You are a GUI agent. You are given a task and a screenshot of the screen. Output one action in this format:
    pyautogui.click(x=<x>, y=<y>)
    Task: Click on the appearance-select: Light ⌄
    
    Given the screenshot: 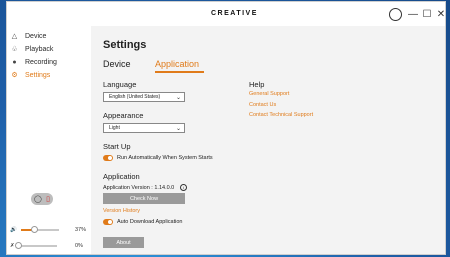 What is the action you would take?
    pyautogui.click(x=144, y=128)
    